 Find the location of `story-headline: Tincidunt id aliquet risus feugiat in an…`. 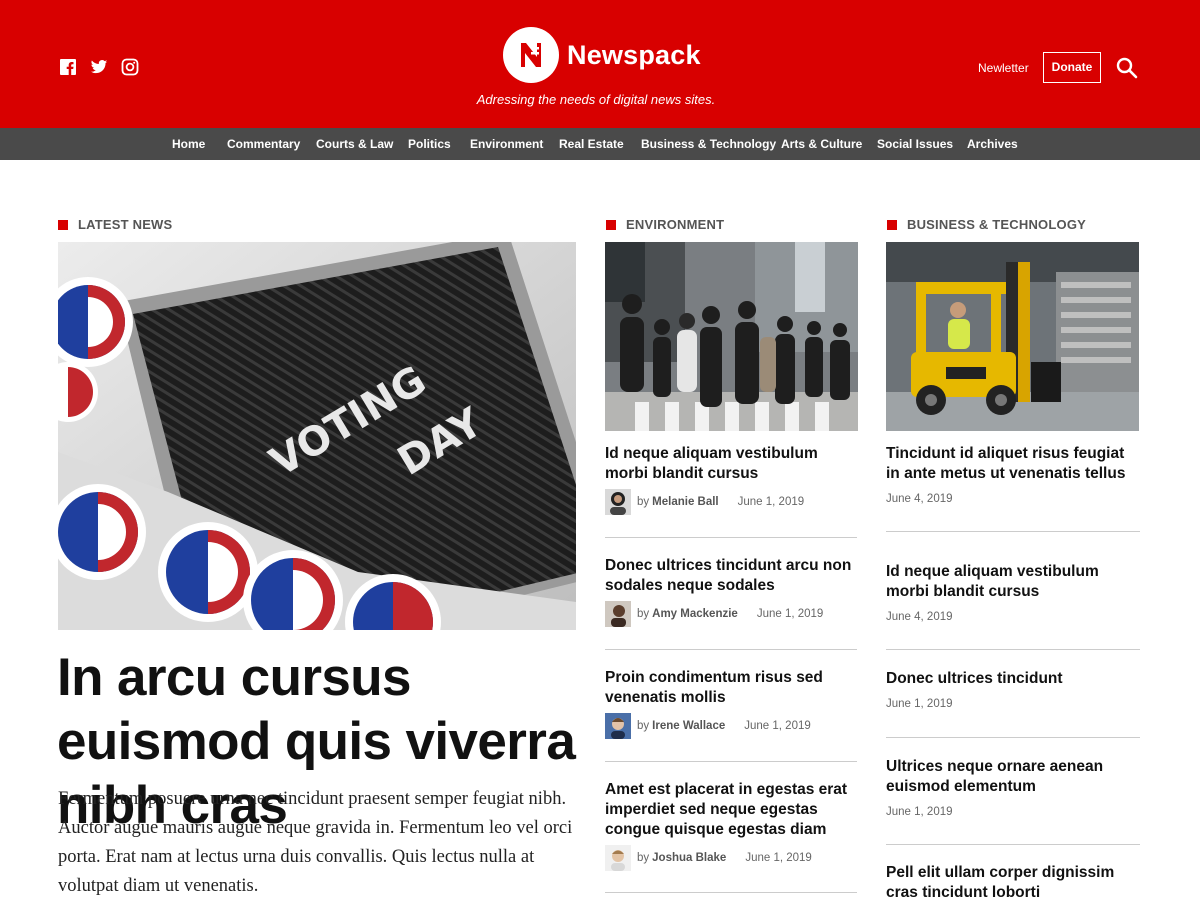

story-headline: Tincidunt id aliquet risus feugiat in an… is located at coordinates (1012, 464).